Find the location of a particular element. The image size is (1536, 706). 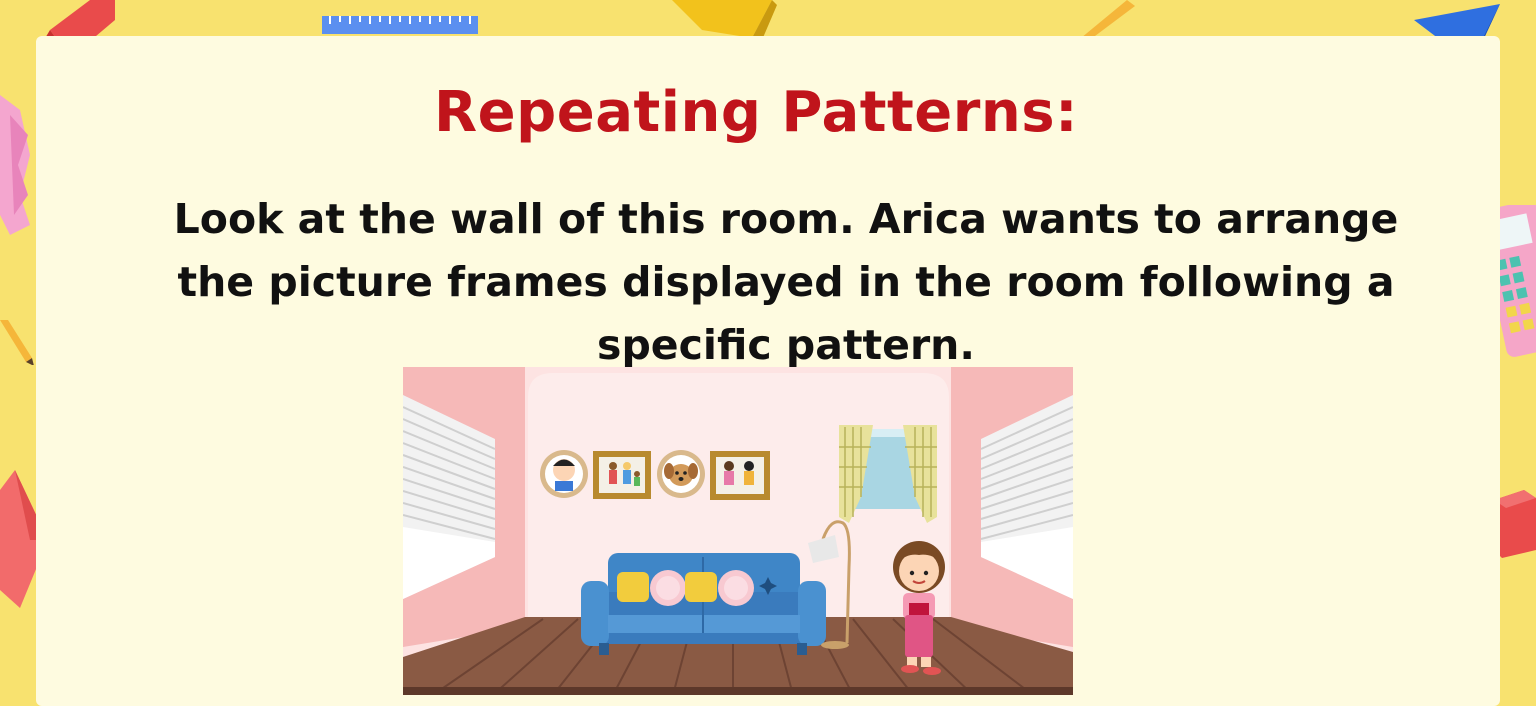

pencil-icon is located at coordinates (17, 342).